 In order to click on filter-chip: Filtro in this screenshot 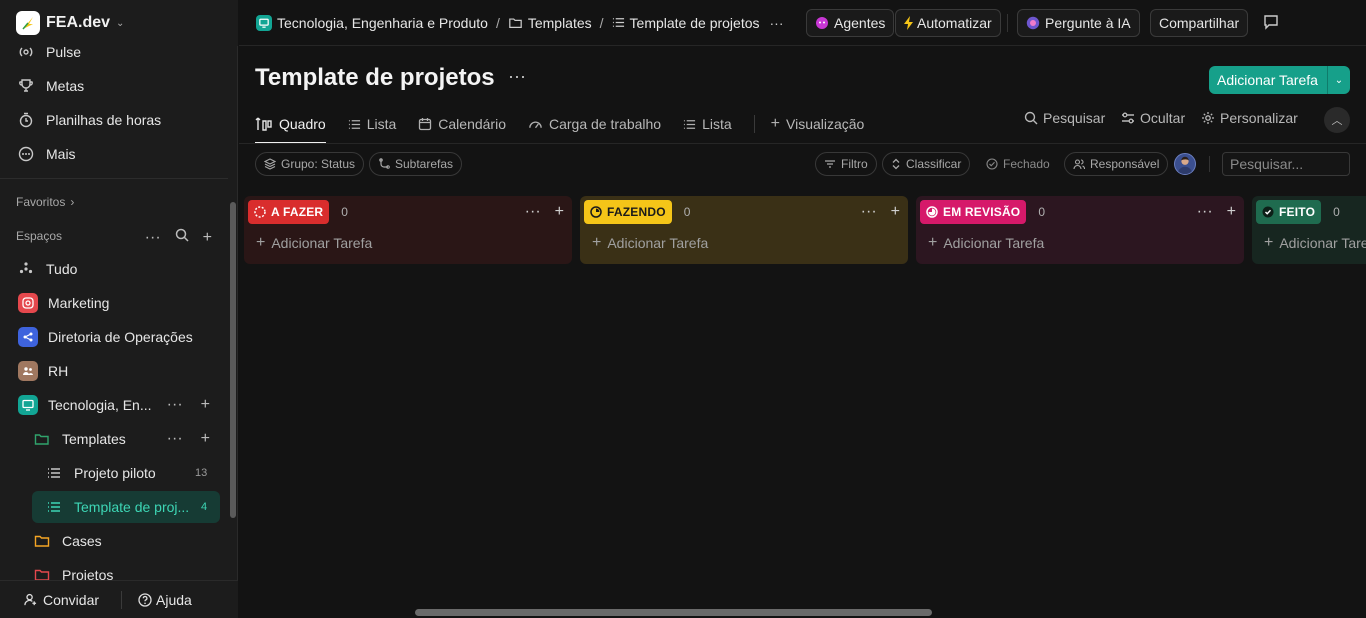, I will do `click(846, 164)`.